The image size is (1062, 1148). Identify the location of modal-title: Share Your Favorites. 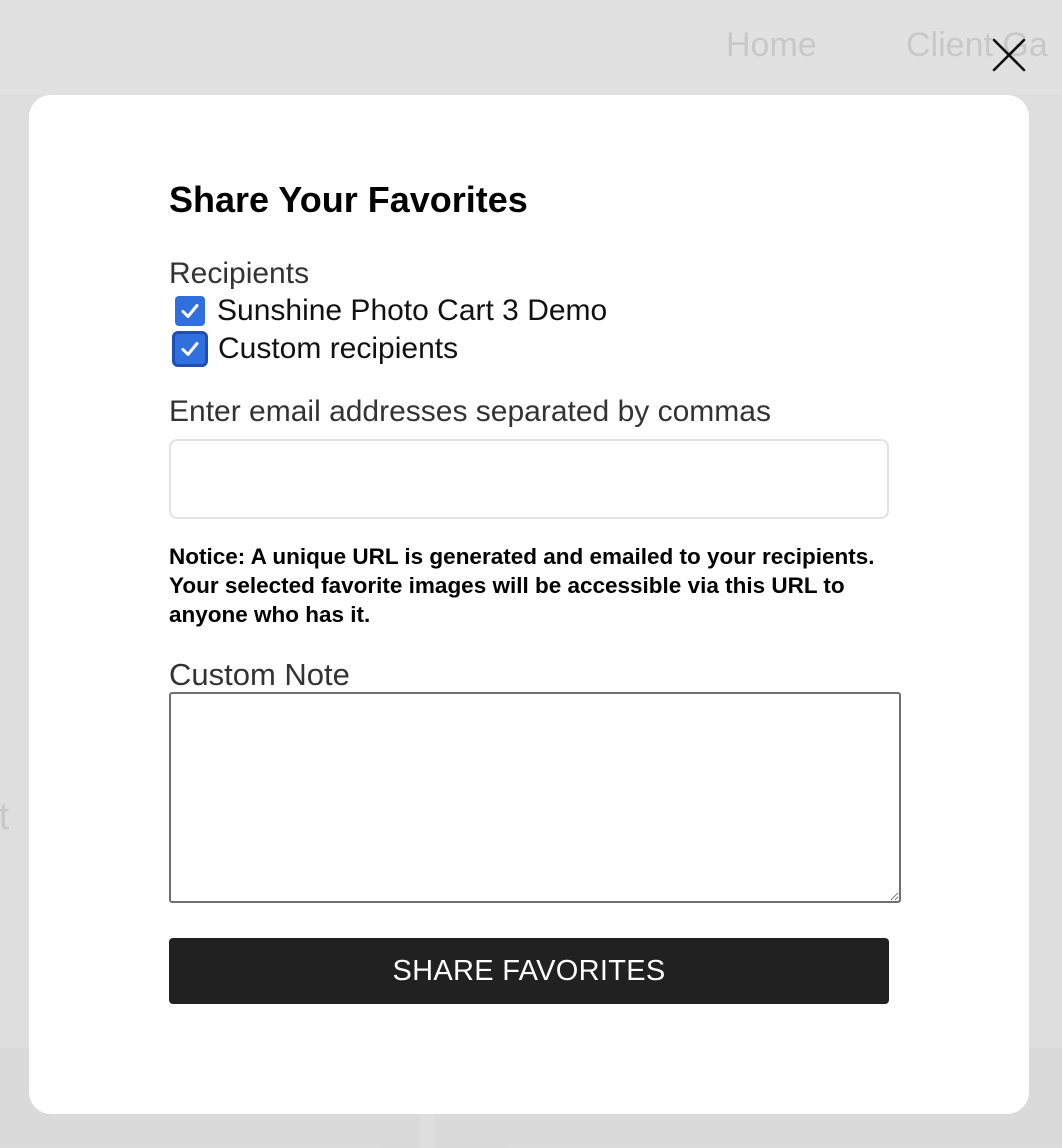
(348, 199).